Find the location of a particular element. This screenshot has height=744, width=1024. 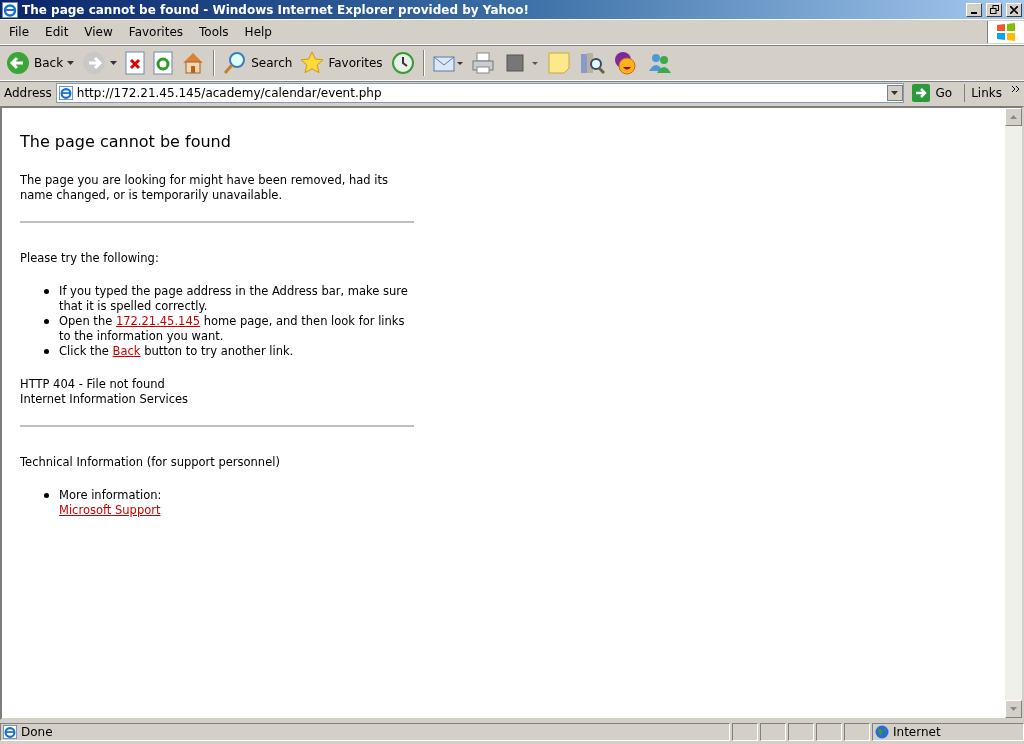

links-button: Links is located at coordinates (995, 93).